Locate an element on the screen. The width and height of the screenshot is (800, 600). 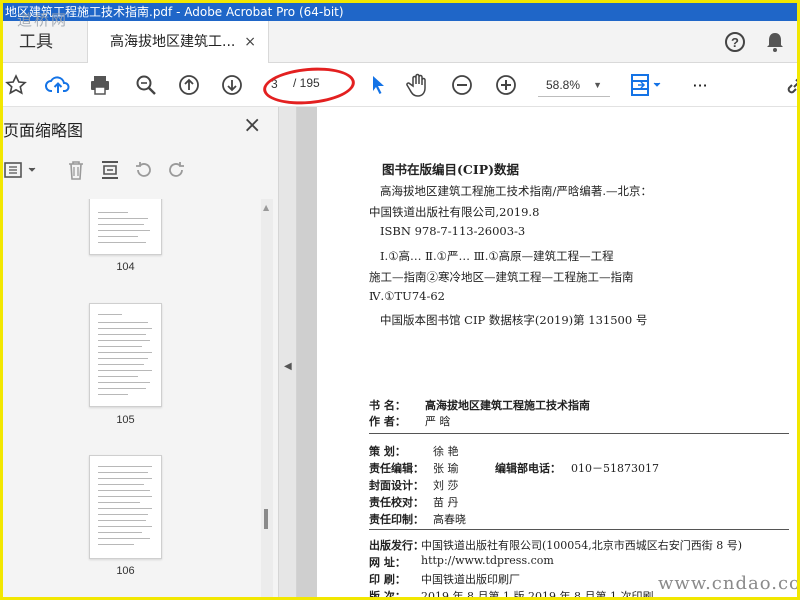
main-toolbar: / 195 58.8% ▼ ··· is located at coordinates (400, 85).